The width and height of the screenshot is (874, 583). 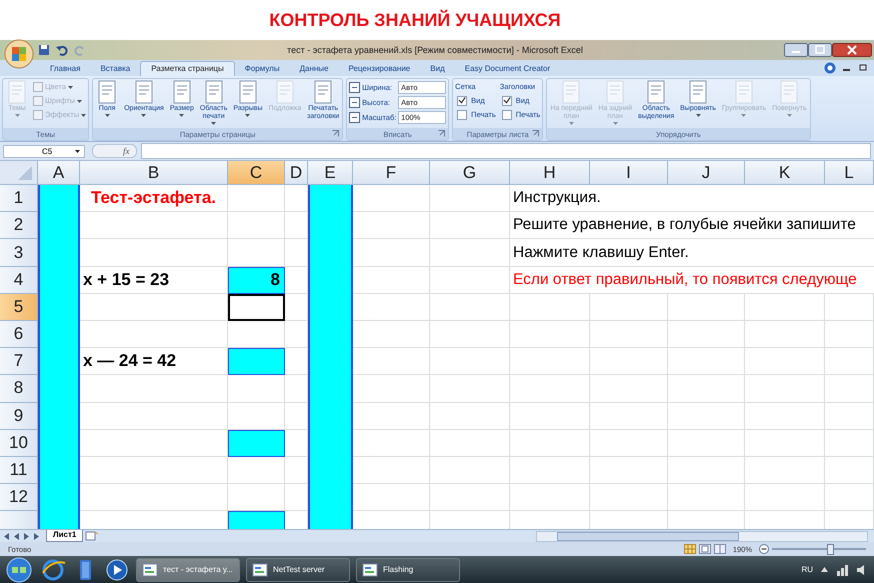 What do you see at coordinates (44, 50) in the screenshot?
I see `save-icon` at bounding box center [44, 50].